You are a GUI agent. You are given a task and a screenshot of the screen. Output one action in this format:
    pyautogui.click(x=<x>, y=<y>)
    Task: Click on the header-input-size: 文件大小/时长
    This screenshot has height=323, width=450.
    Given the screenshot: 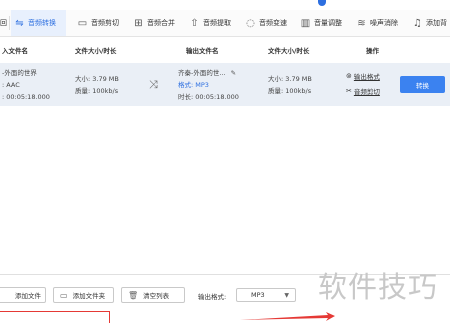 What is the action you would take?
    pyautogui.click(x=96, y=51)
    